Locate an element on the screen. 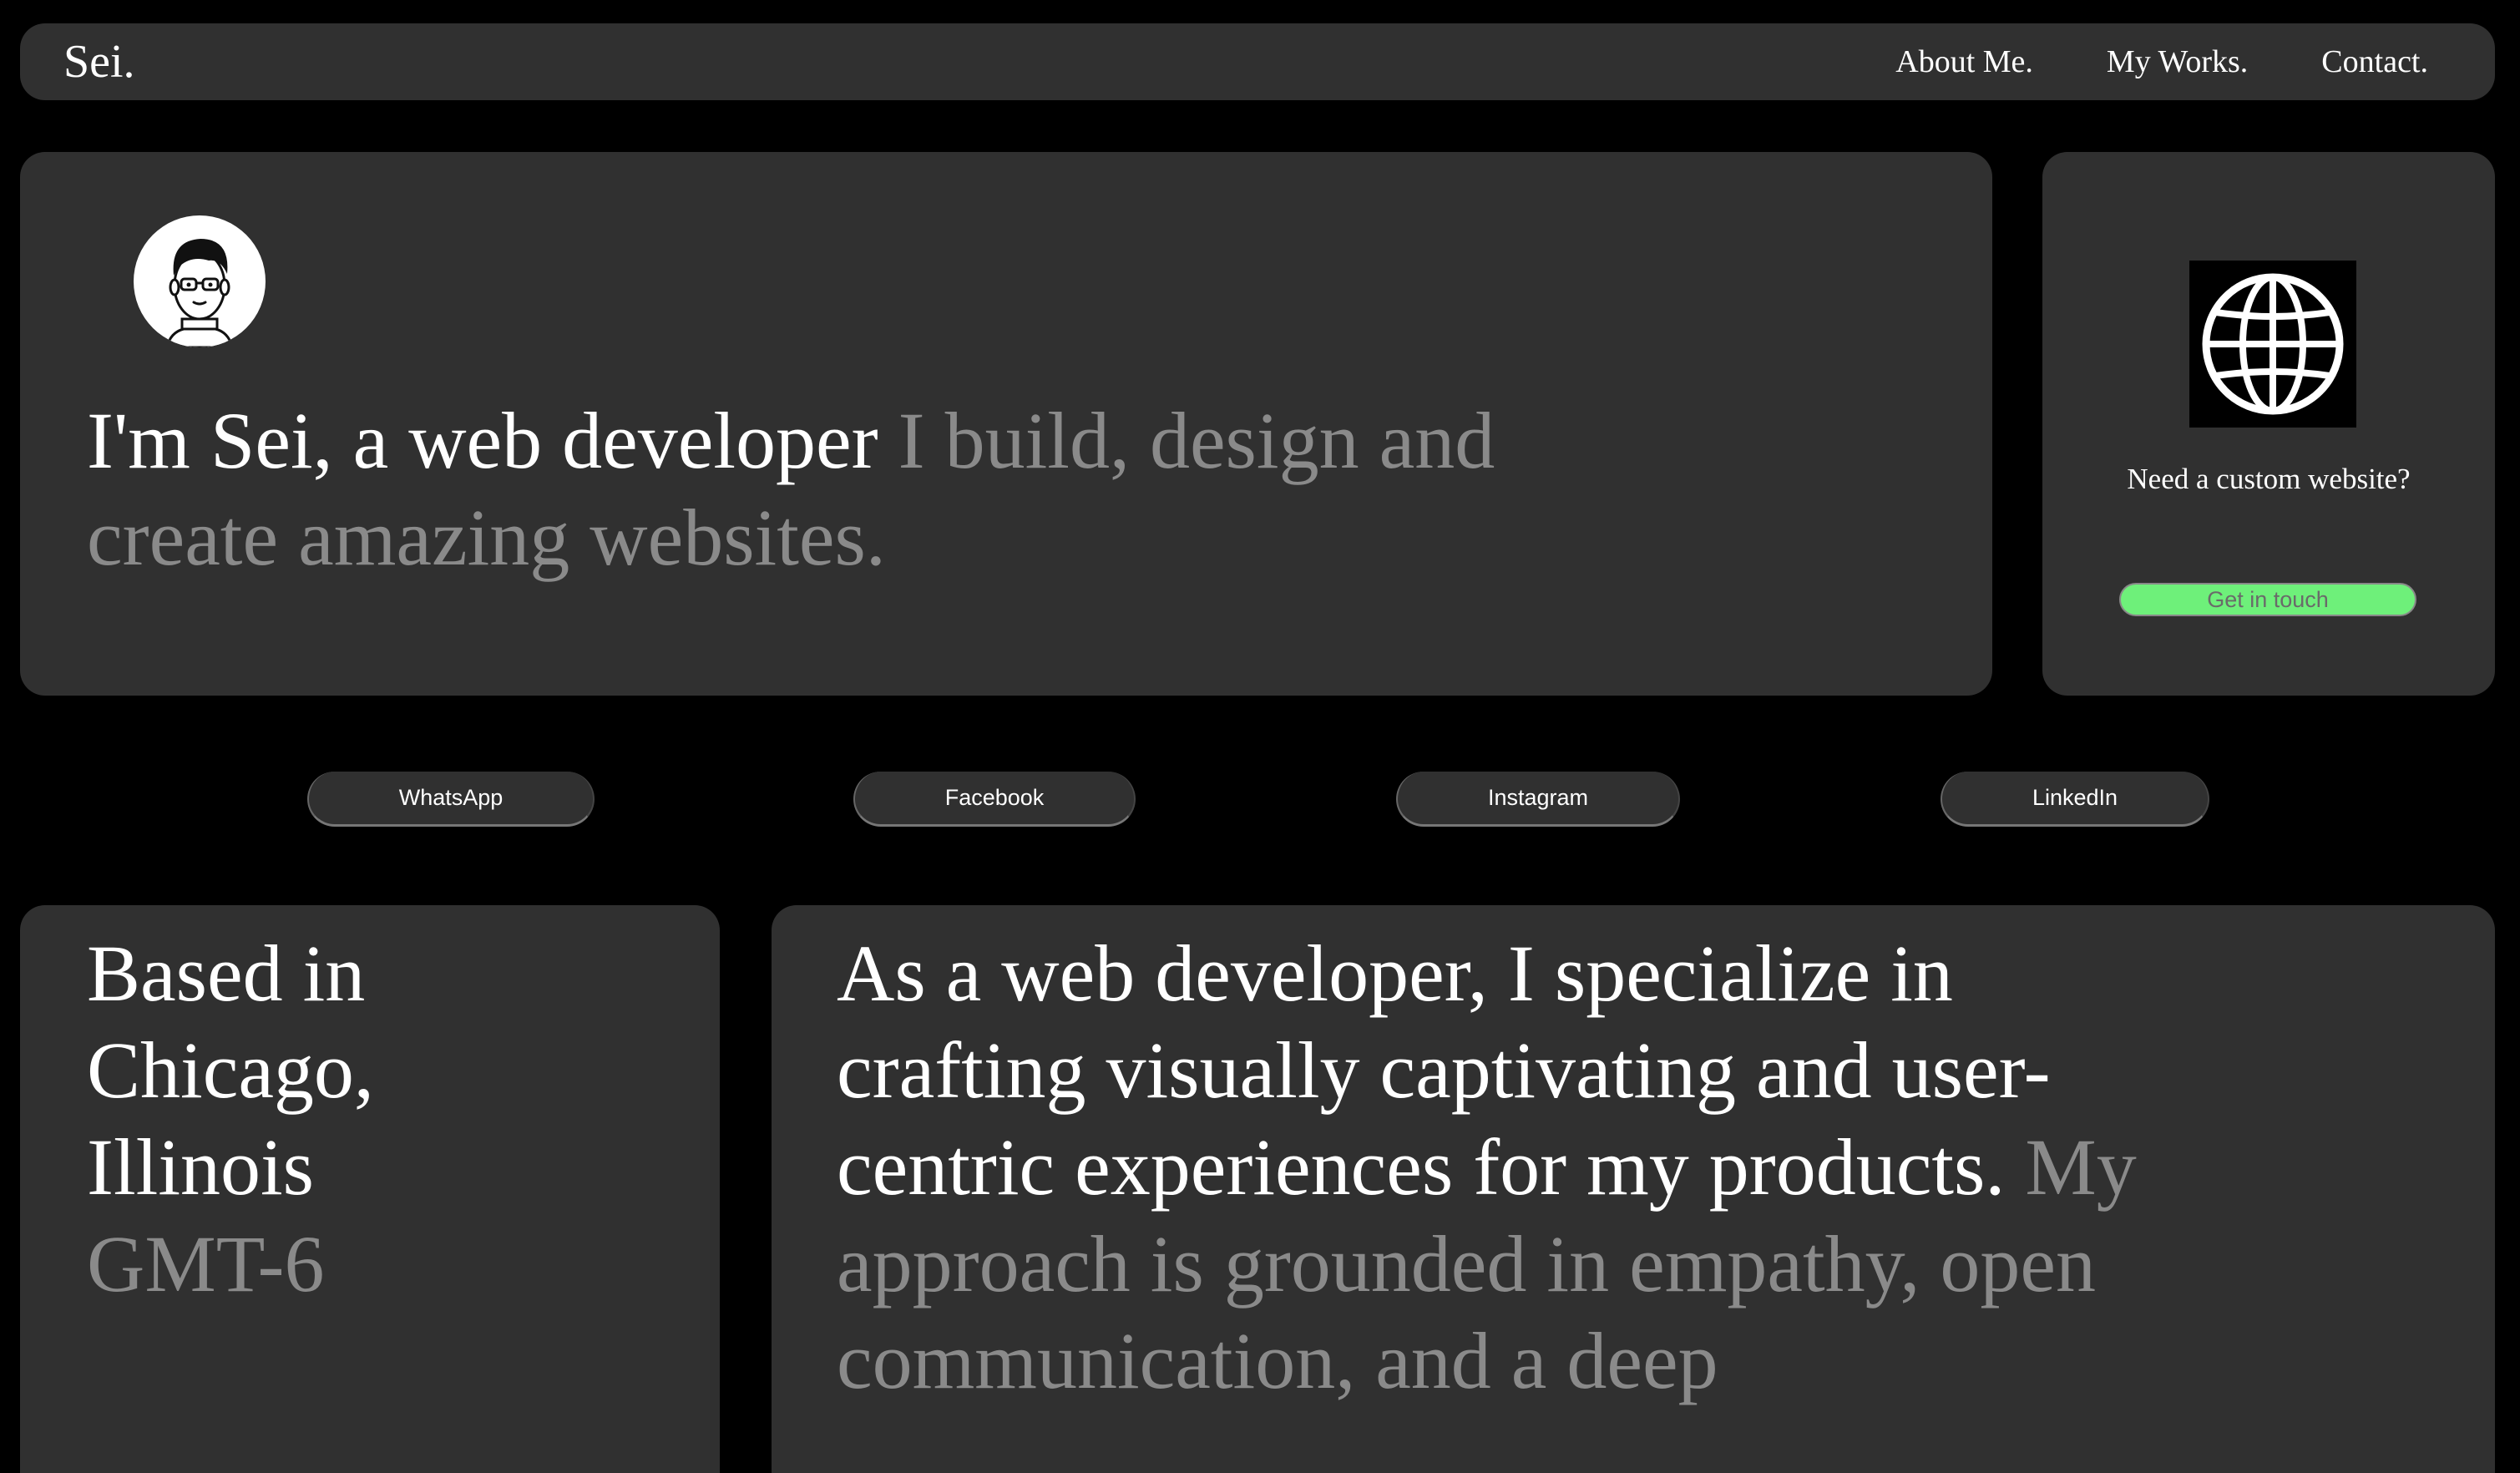 This screenshot has height=1473, width=2520. globe-icon is located at coordinates (2272, 344).